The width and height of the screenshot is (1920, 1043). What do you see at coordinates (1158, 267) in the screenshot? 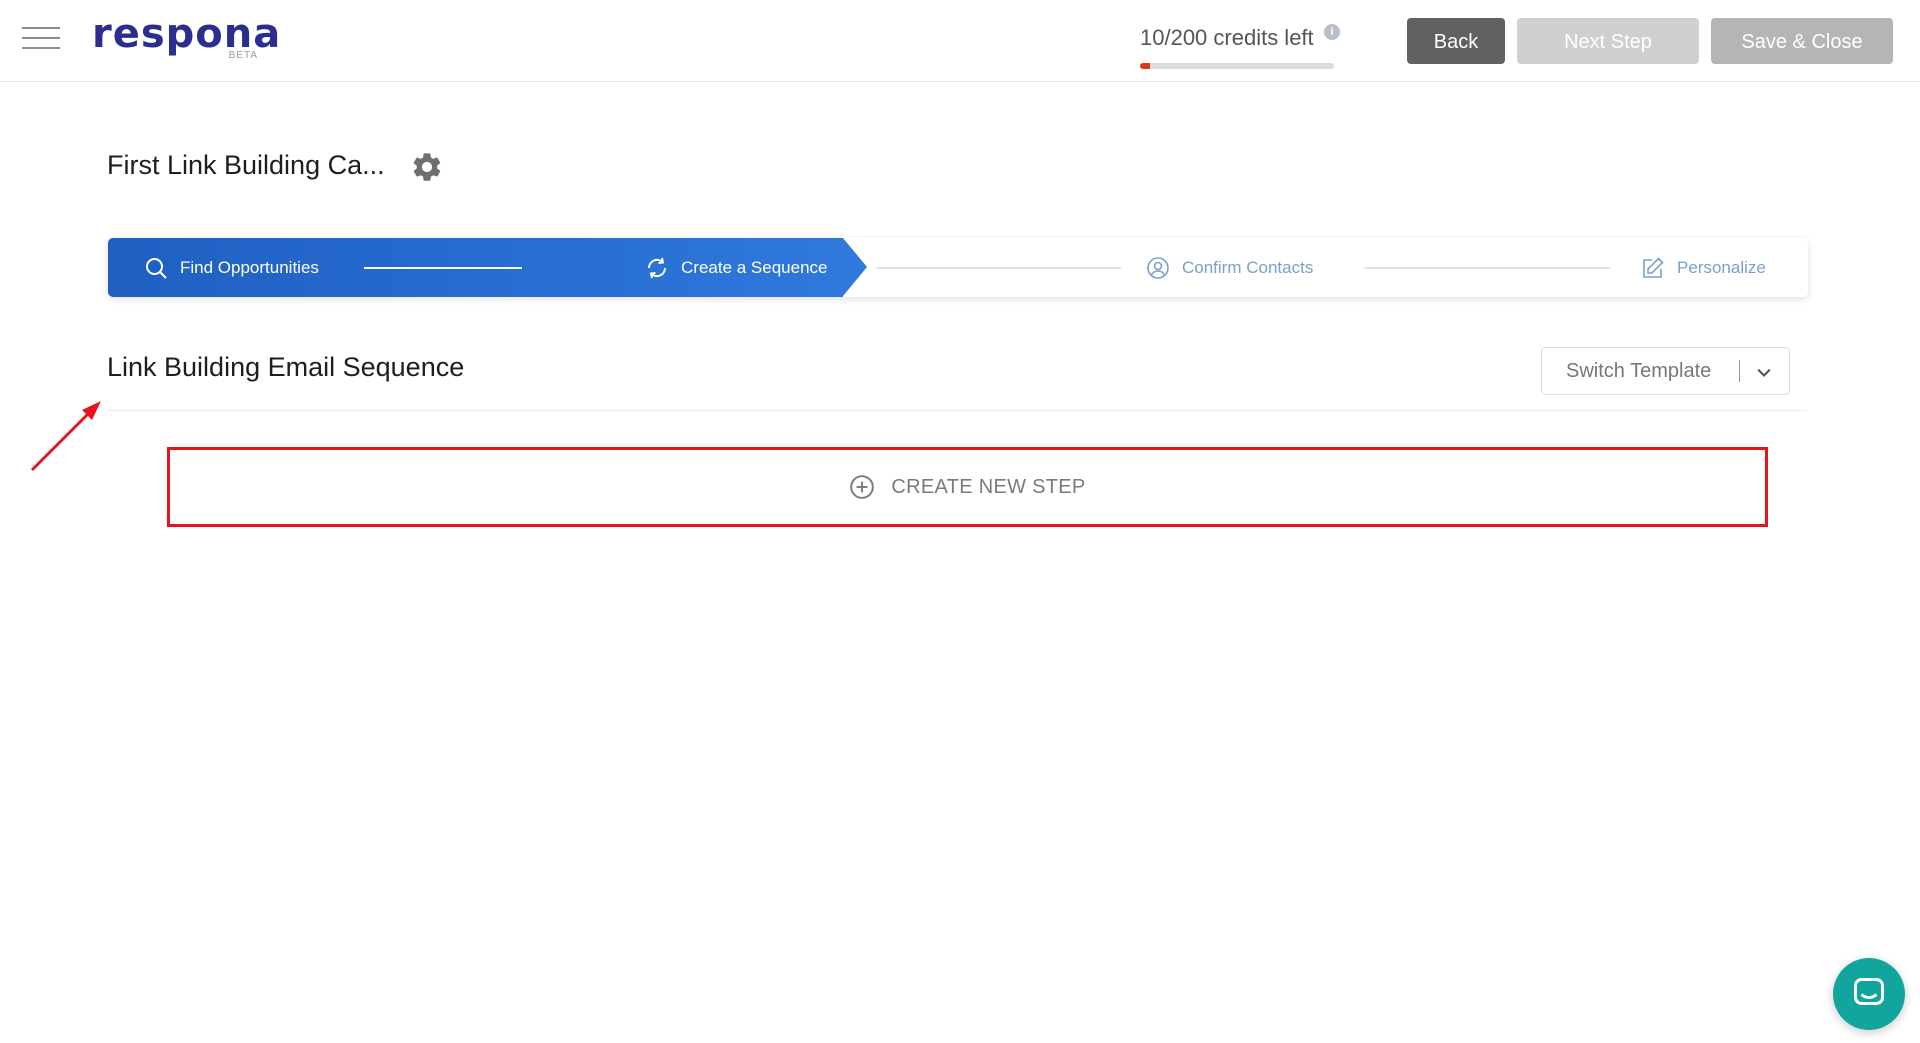
I see `user-circle-icon` at bounding box center [1158, 267].